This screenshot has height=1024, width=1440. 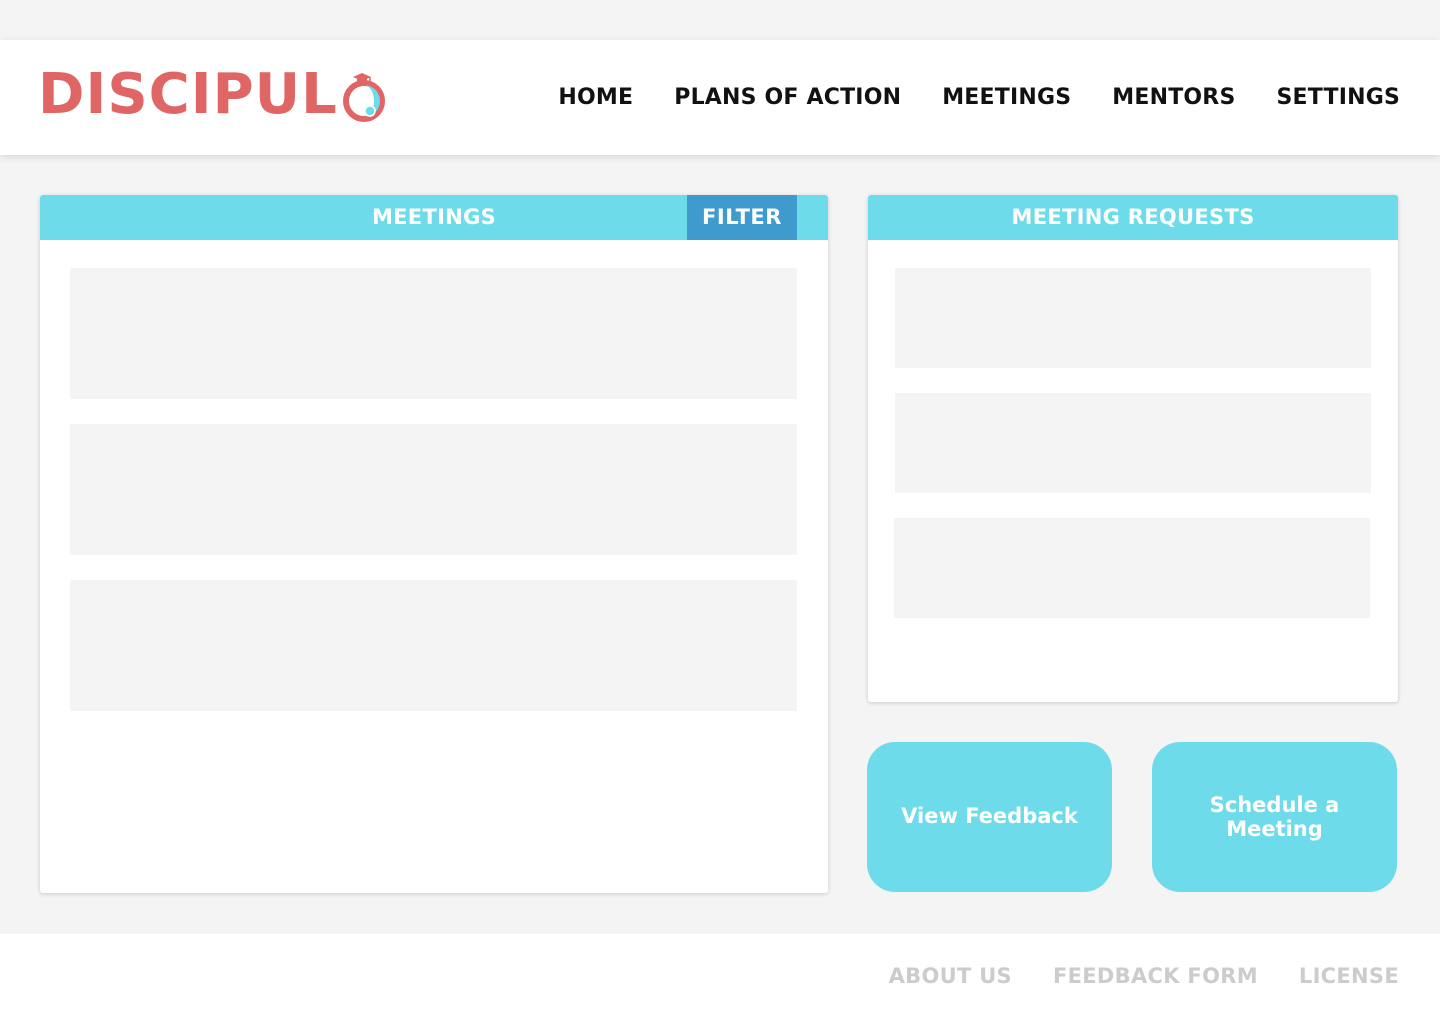 I want to click on brand-logo-text: DISCIPUL, so click(x=188, y=94).